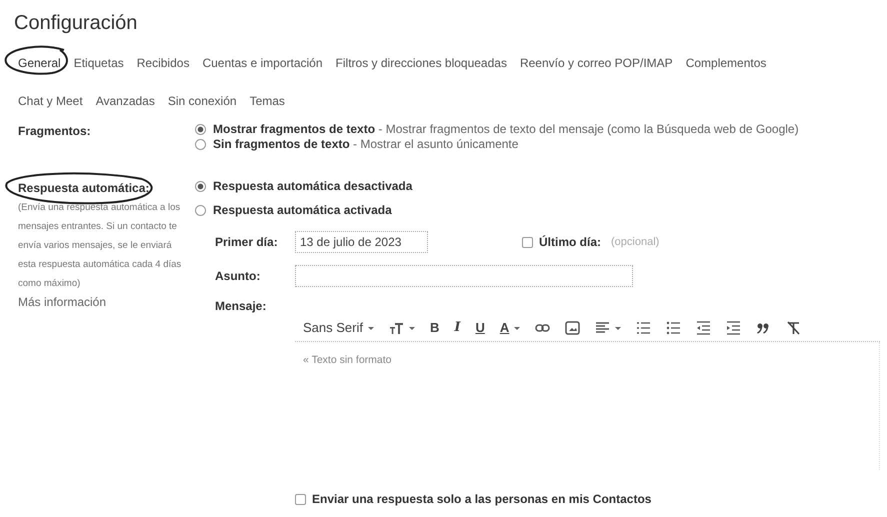 This screenshot has height=517, width=887. What do you see at coordinates (50, 101) in the screenshot?
I see `settings-tab: Chat y Meet` at bounding box center [50, 101].